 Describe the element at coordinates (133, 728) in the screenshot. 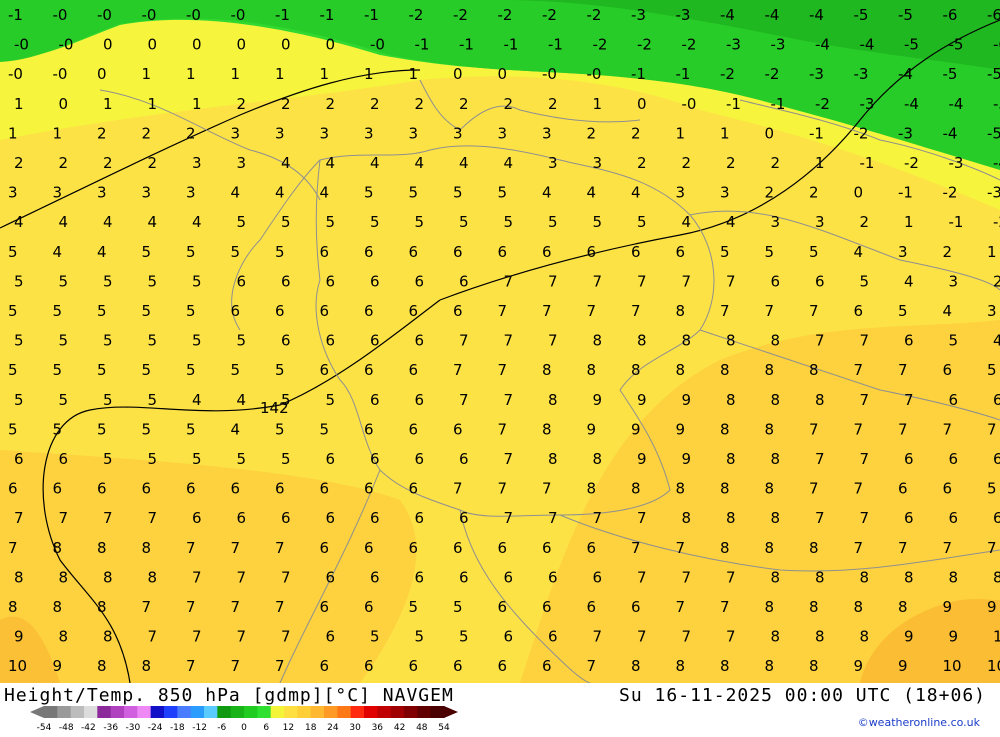

I see `legend-tick-label: -30` at that location.